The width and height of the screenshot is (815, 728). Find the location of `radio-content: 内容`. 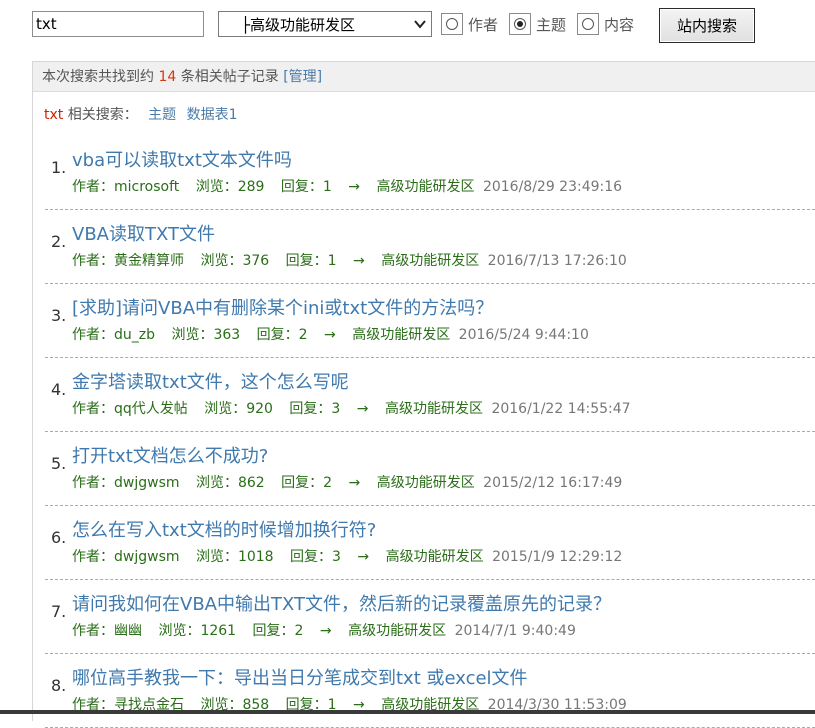

radio-content: 内容 is located at coordinates (605, 24).